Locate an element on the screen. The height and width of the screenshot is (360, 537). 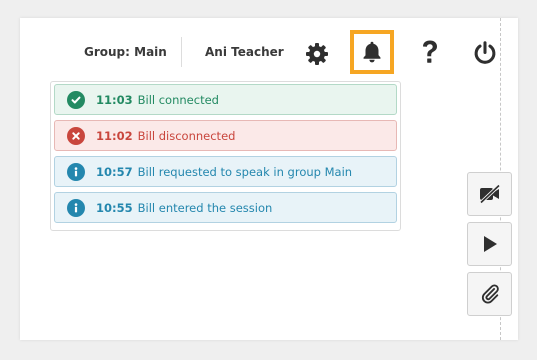
group-label: Group: Main is located at coordinates (125, 52).